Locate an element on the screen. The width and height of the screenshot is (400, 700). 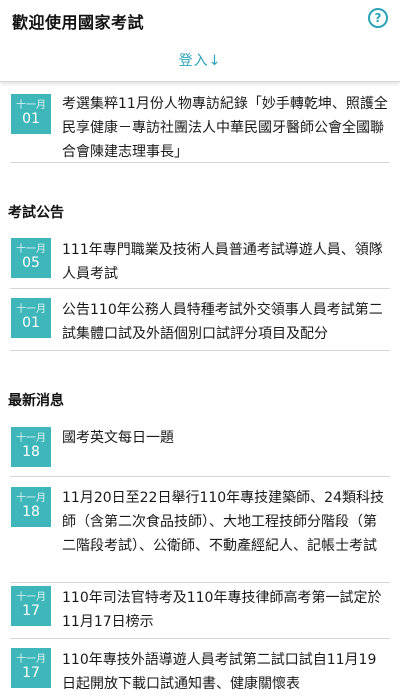
notice-title: 111年專門職業及技術人員普通考試導遊人員、領隊人員考試 is located at coordinates (222, 262).